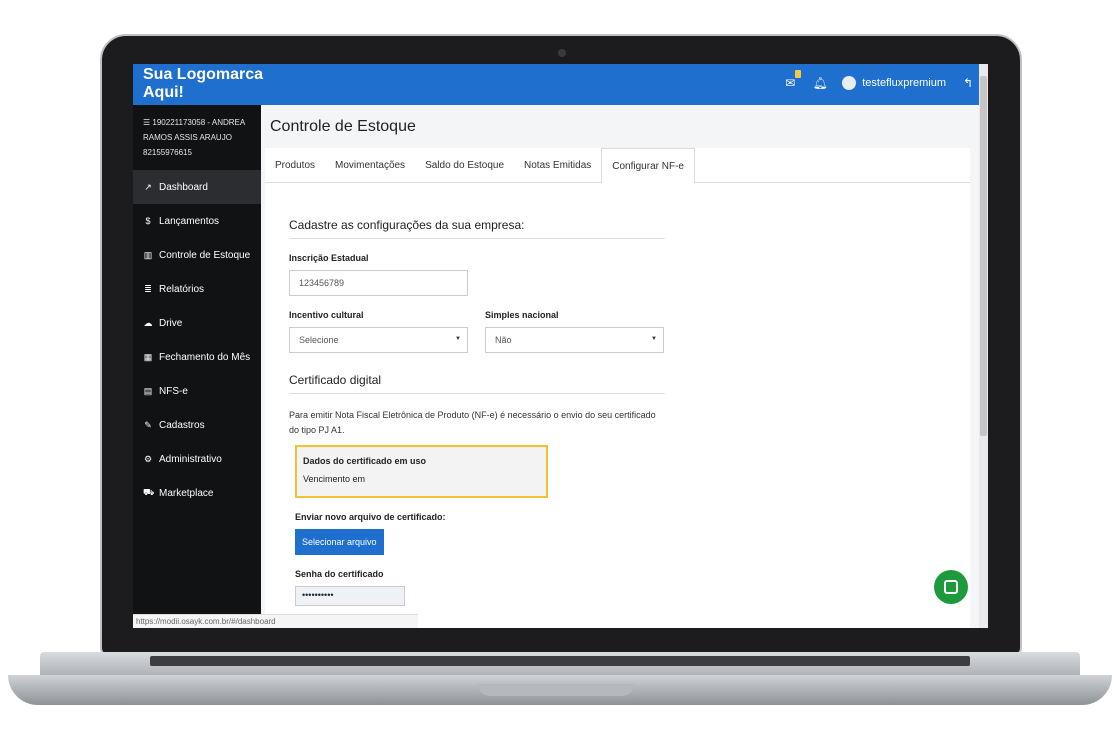 The image size is (1120, 753). What do you see at coordinates (167, 152) in the screenshot?
I see `account-line-3: 82155976615` at bounding box center [167, 152].